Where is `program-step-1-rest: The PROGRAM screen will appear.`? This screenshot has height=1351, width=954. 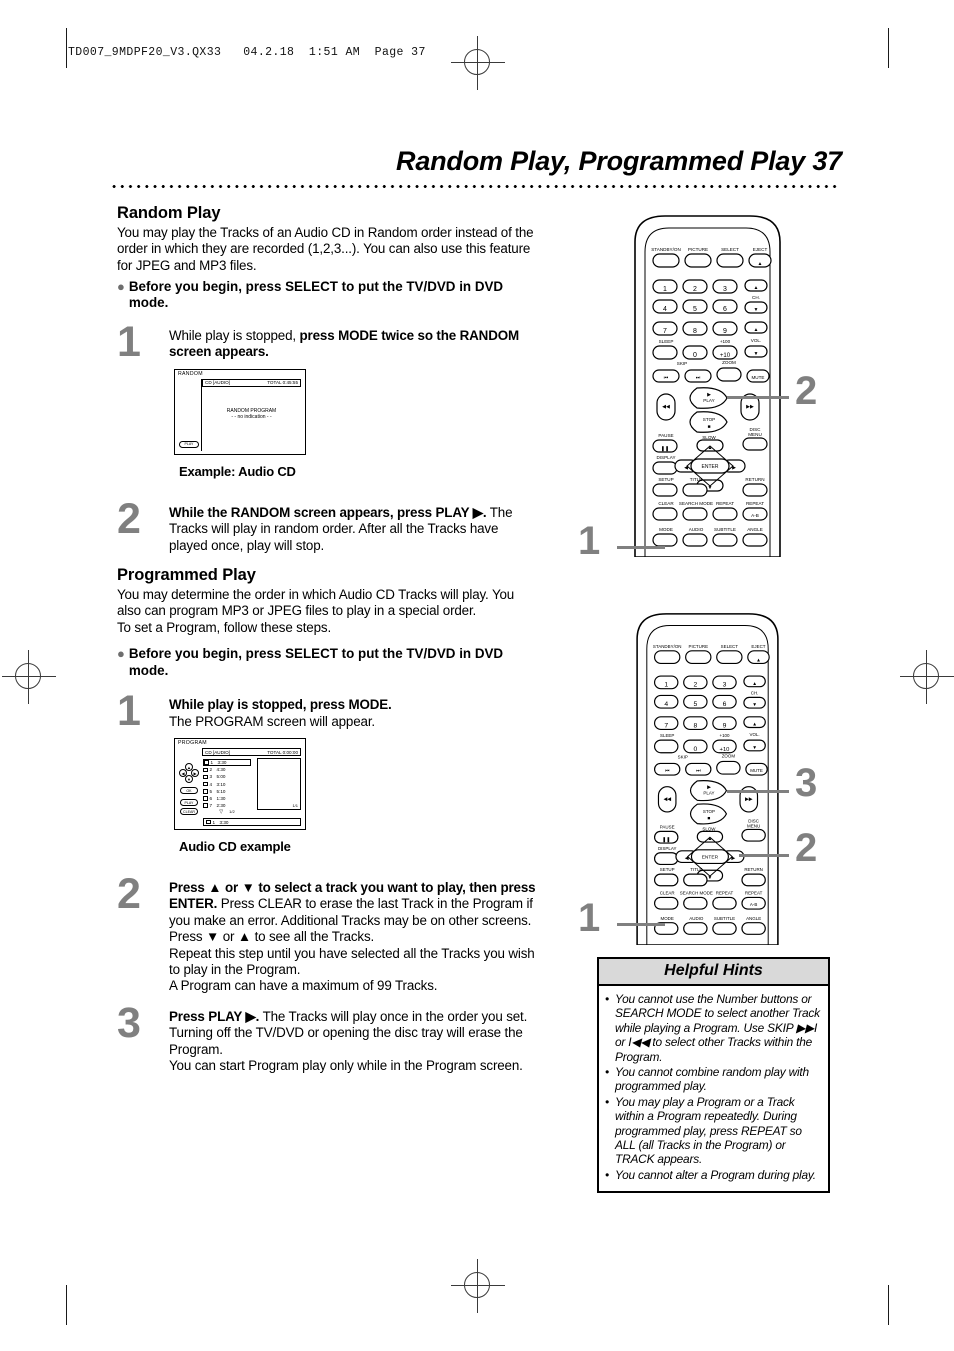
program-step-1-rest: The PROGRAM screen will appear. is located at coordinates (272, 721).